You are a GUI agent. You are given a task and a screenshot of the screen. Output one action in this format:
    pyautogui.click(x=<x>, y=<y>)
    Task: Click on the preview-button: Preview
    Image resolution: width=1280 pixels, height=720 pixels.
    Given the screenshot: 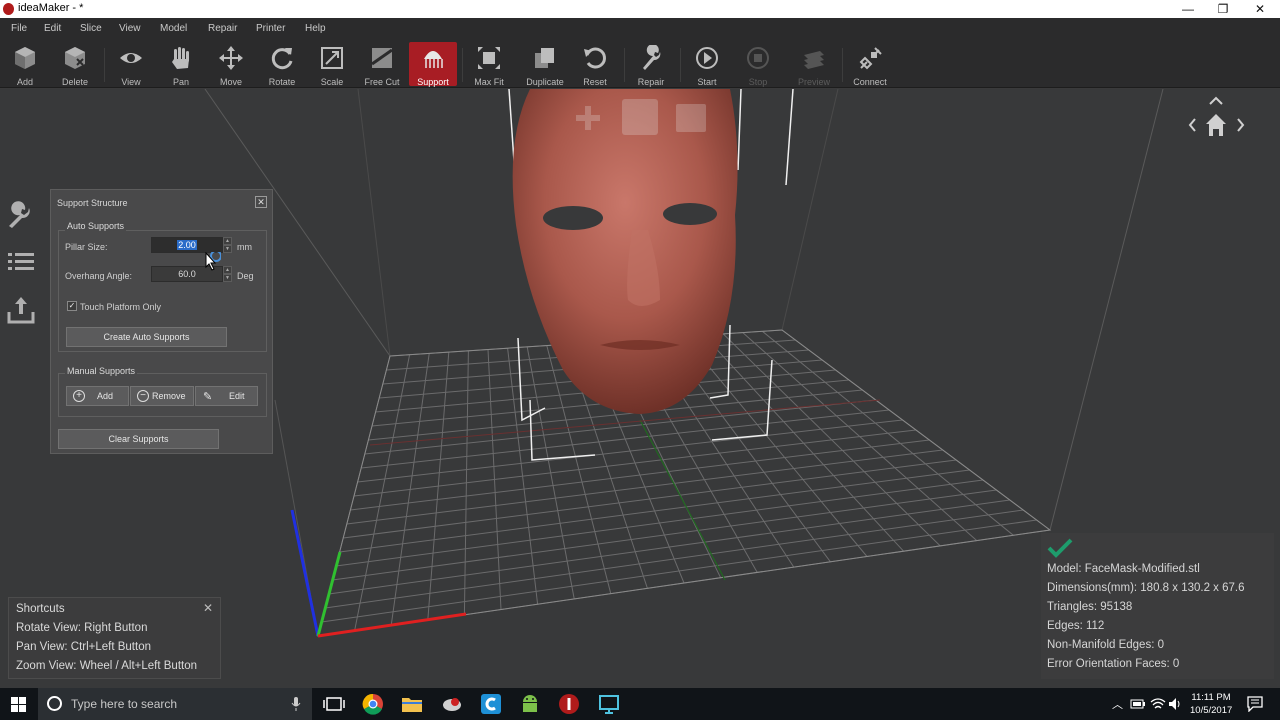 What is the action you would take?
    pyautogui.click(x=814, y=64)
    